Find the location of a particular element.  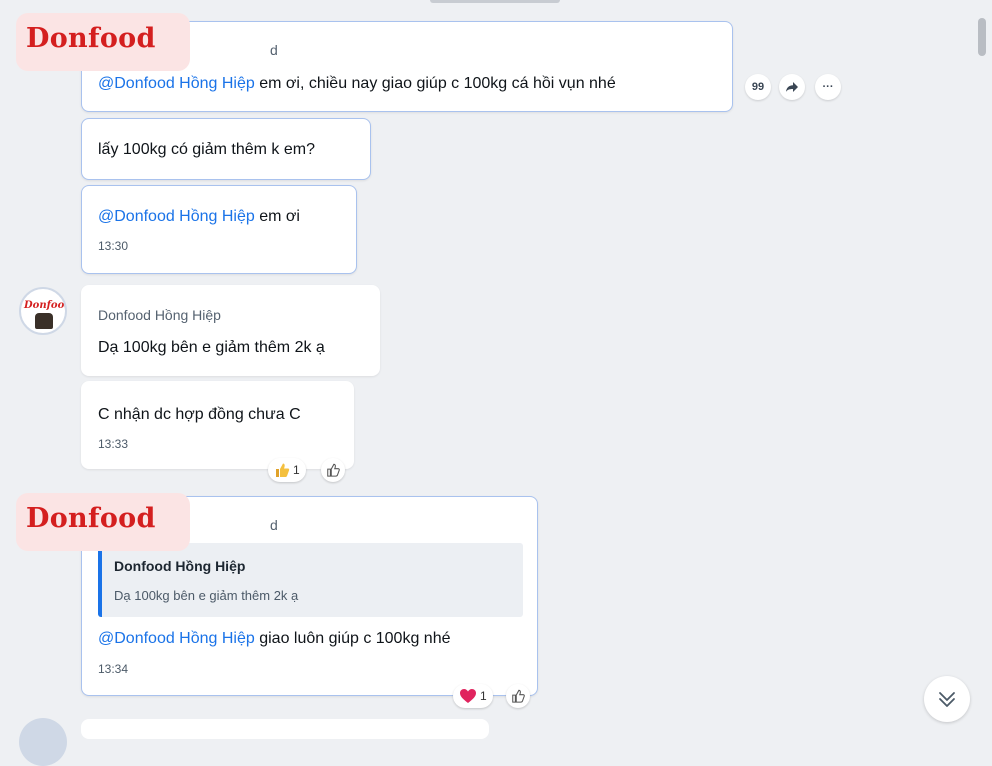

message-bubble: @Donfood Hồng Hiệp em ơi 13:30 is located at coordinates (219, 229).